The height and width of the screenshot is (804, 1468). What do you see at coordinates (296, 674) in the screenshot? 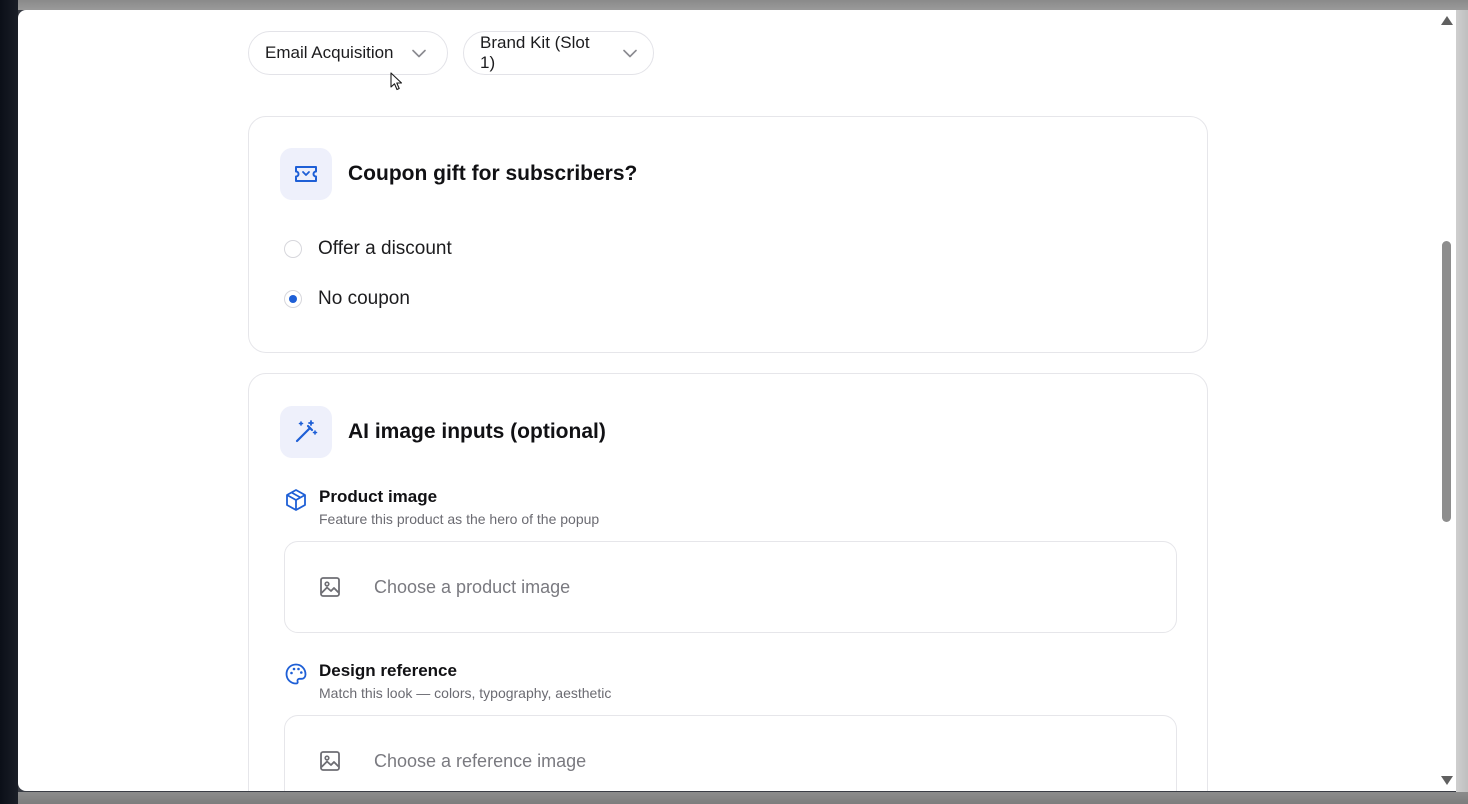
I see `palette-icon` at bounding box center [296, 674].